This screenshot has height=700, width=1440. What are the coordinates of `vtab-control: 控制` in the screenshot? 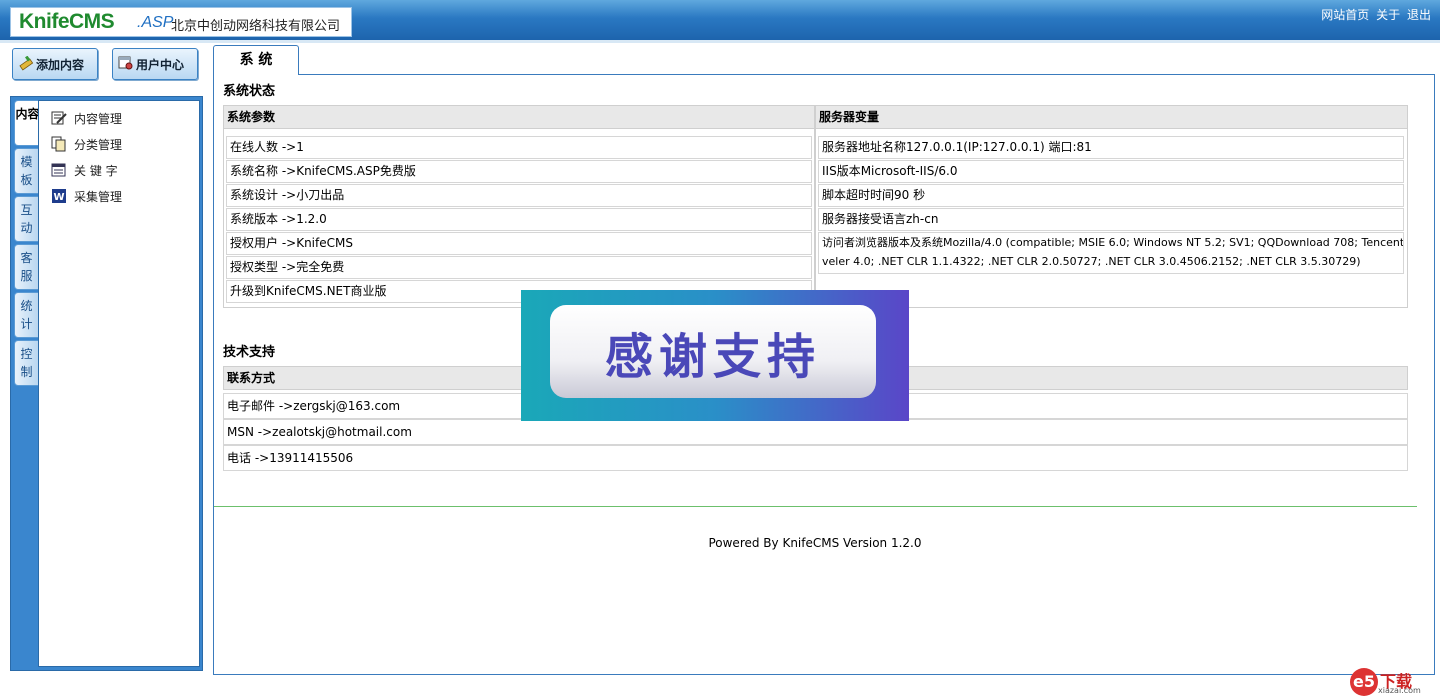 It's located at (26, 363).